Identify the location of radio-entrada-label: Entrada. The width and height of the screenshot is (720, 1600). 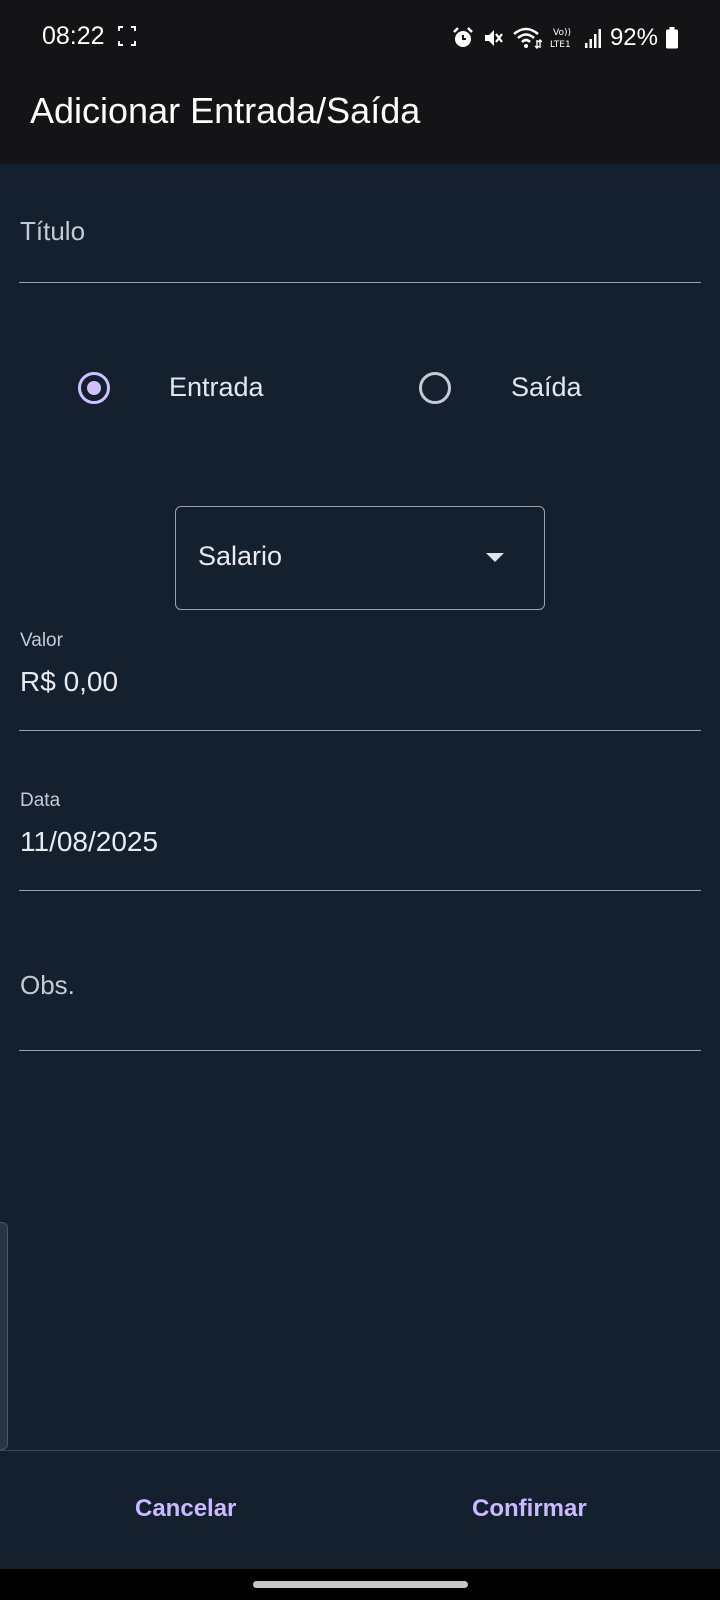
(216, 387).